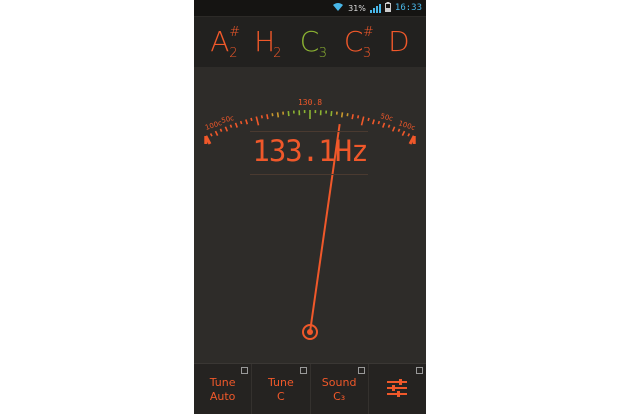 The image size is (621, 414). What do you see at coordinates (408, 8) in the screenshot?
I see `clock: 16:33` at bounding box center [408, 8].